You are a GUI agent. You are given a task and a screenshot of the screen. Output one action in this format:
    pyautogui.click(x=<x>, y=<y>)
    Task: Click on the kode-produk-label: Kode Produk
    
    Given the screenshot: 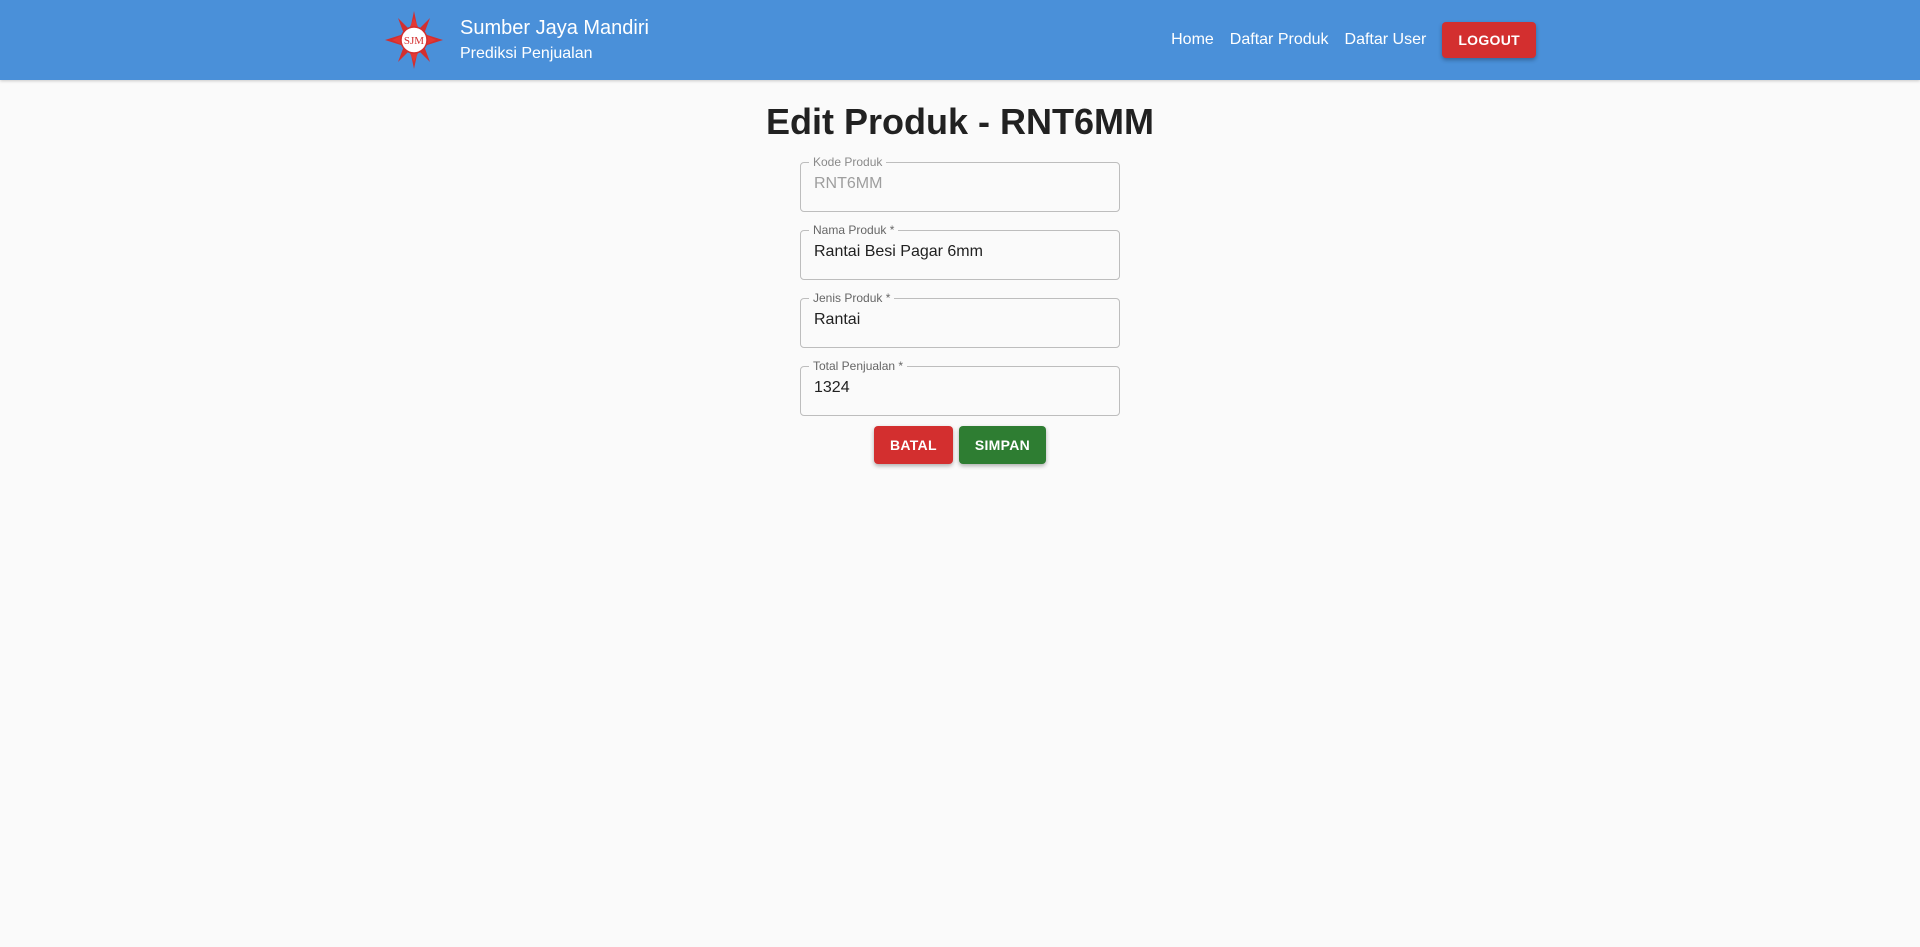 What is the action you would take?
    pyautogui.click(x=848, y=162)
    